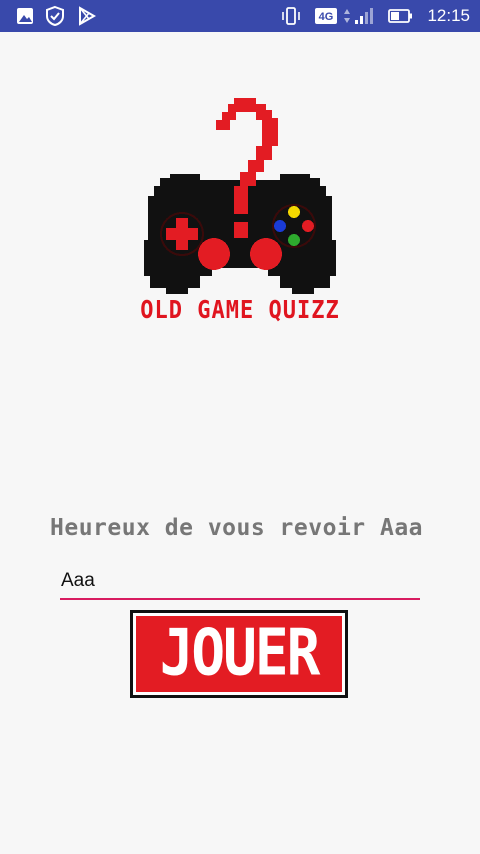 The width and height of the screenshot is (480, 854). What do you see at coordinates (240, 310) in the screenshot?
I see `logo-title: OLD GAME QUIZZ` at bounding box center [240, 310].